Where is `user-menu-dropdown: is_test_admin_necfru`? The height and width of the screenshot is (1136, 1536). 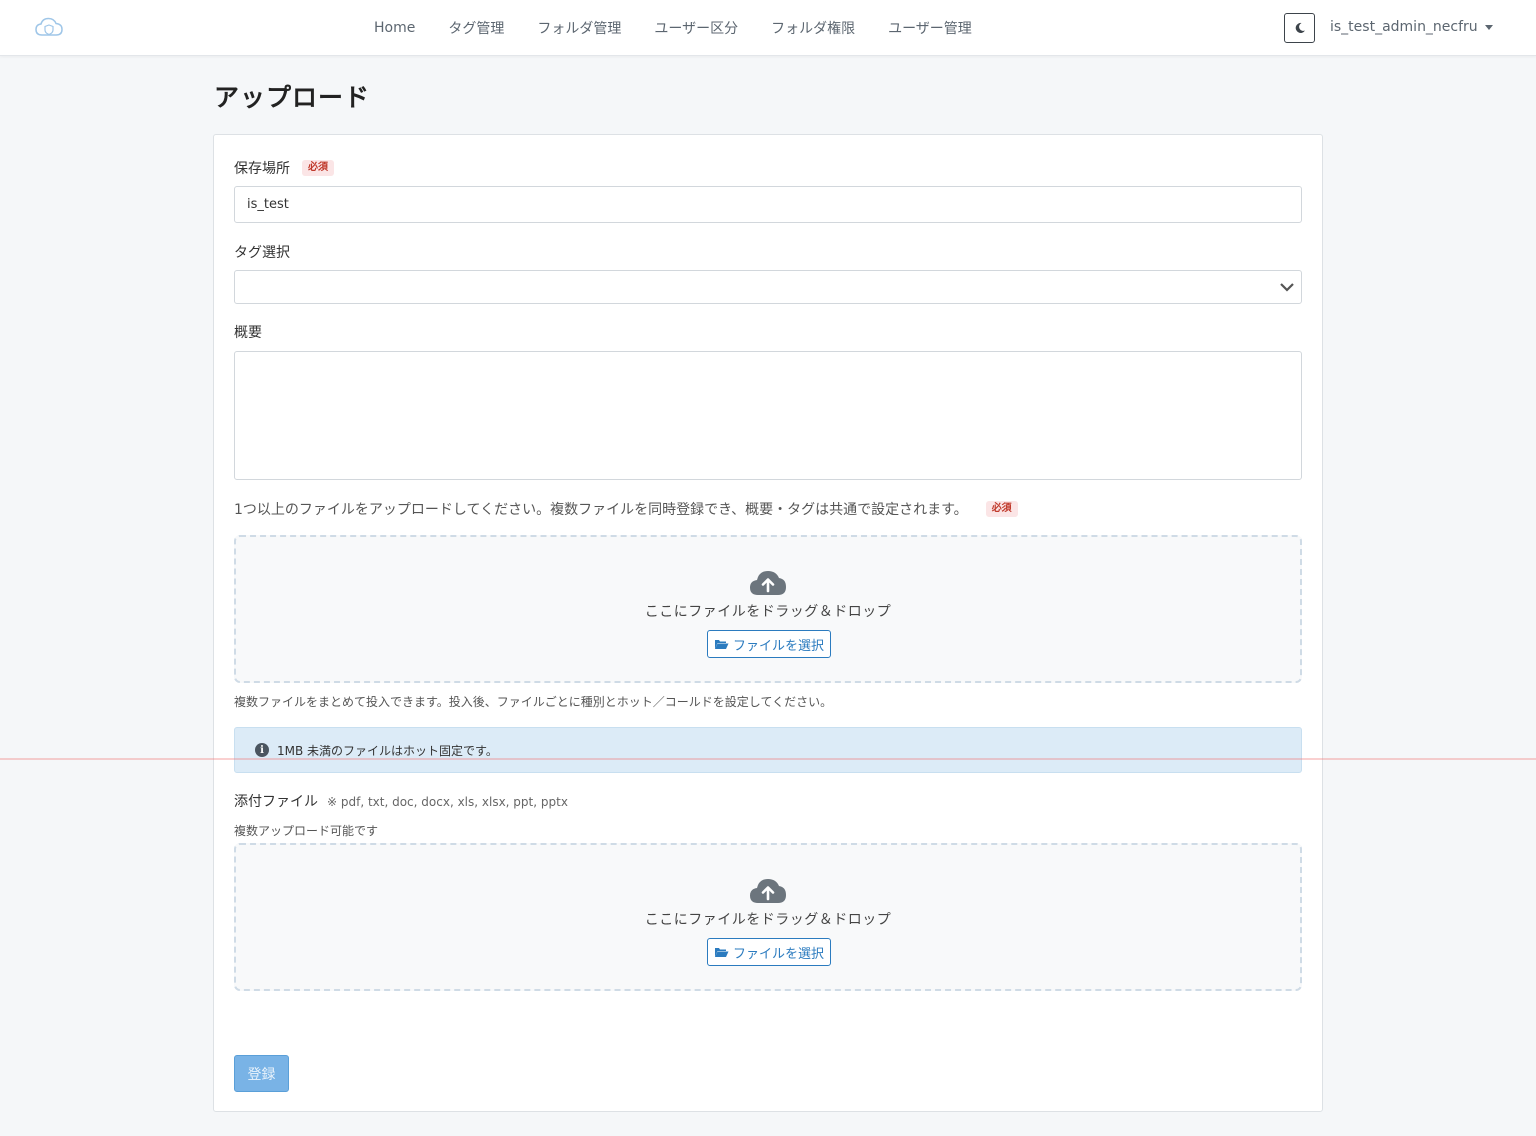
user-menu-dropdown: is_test_admin_necfru is located at coordinates (1411, 27).